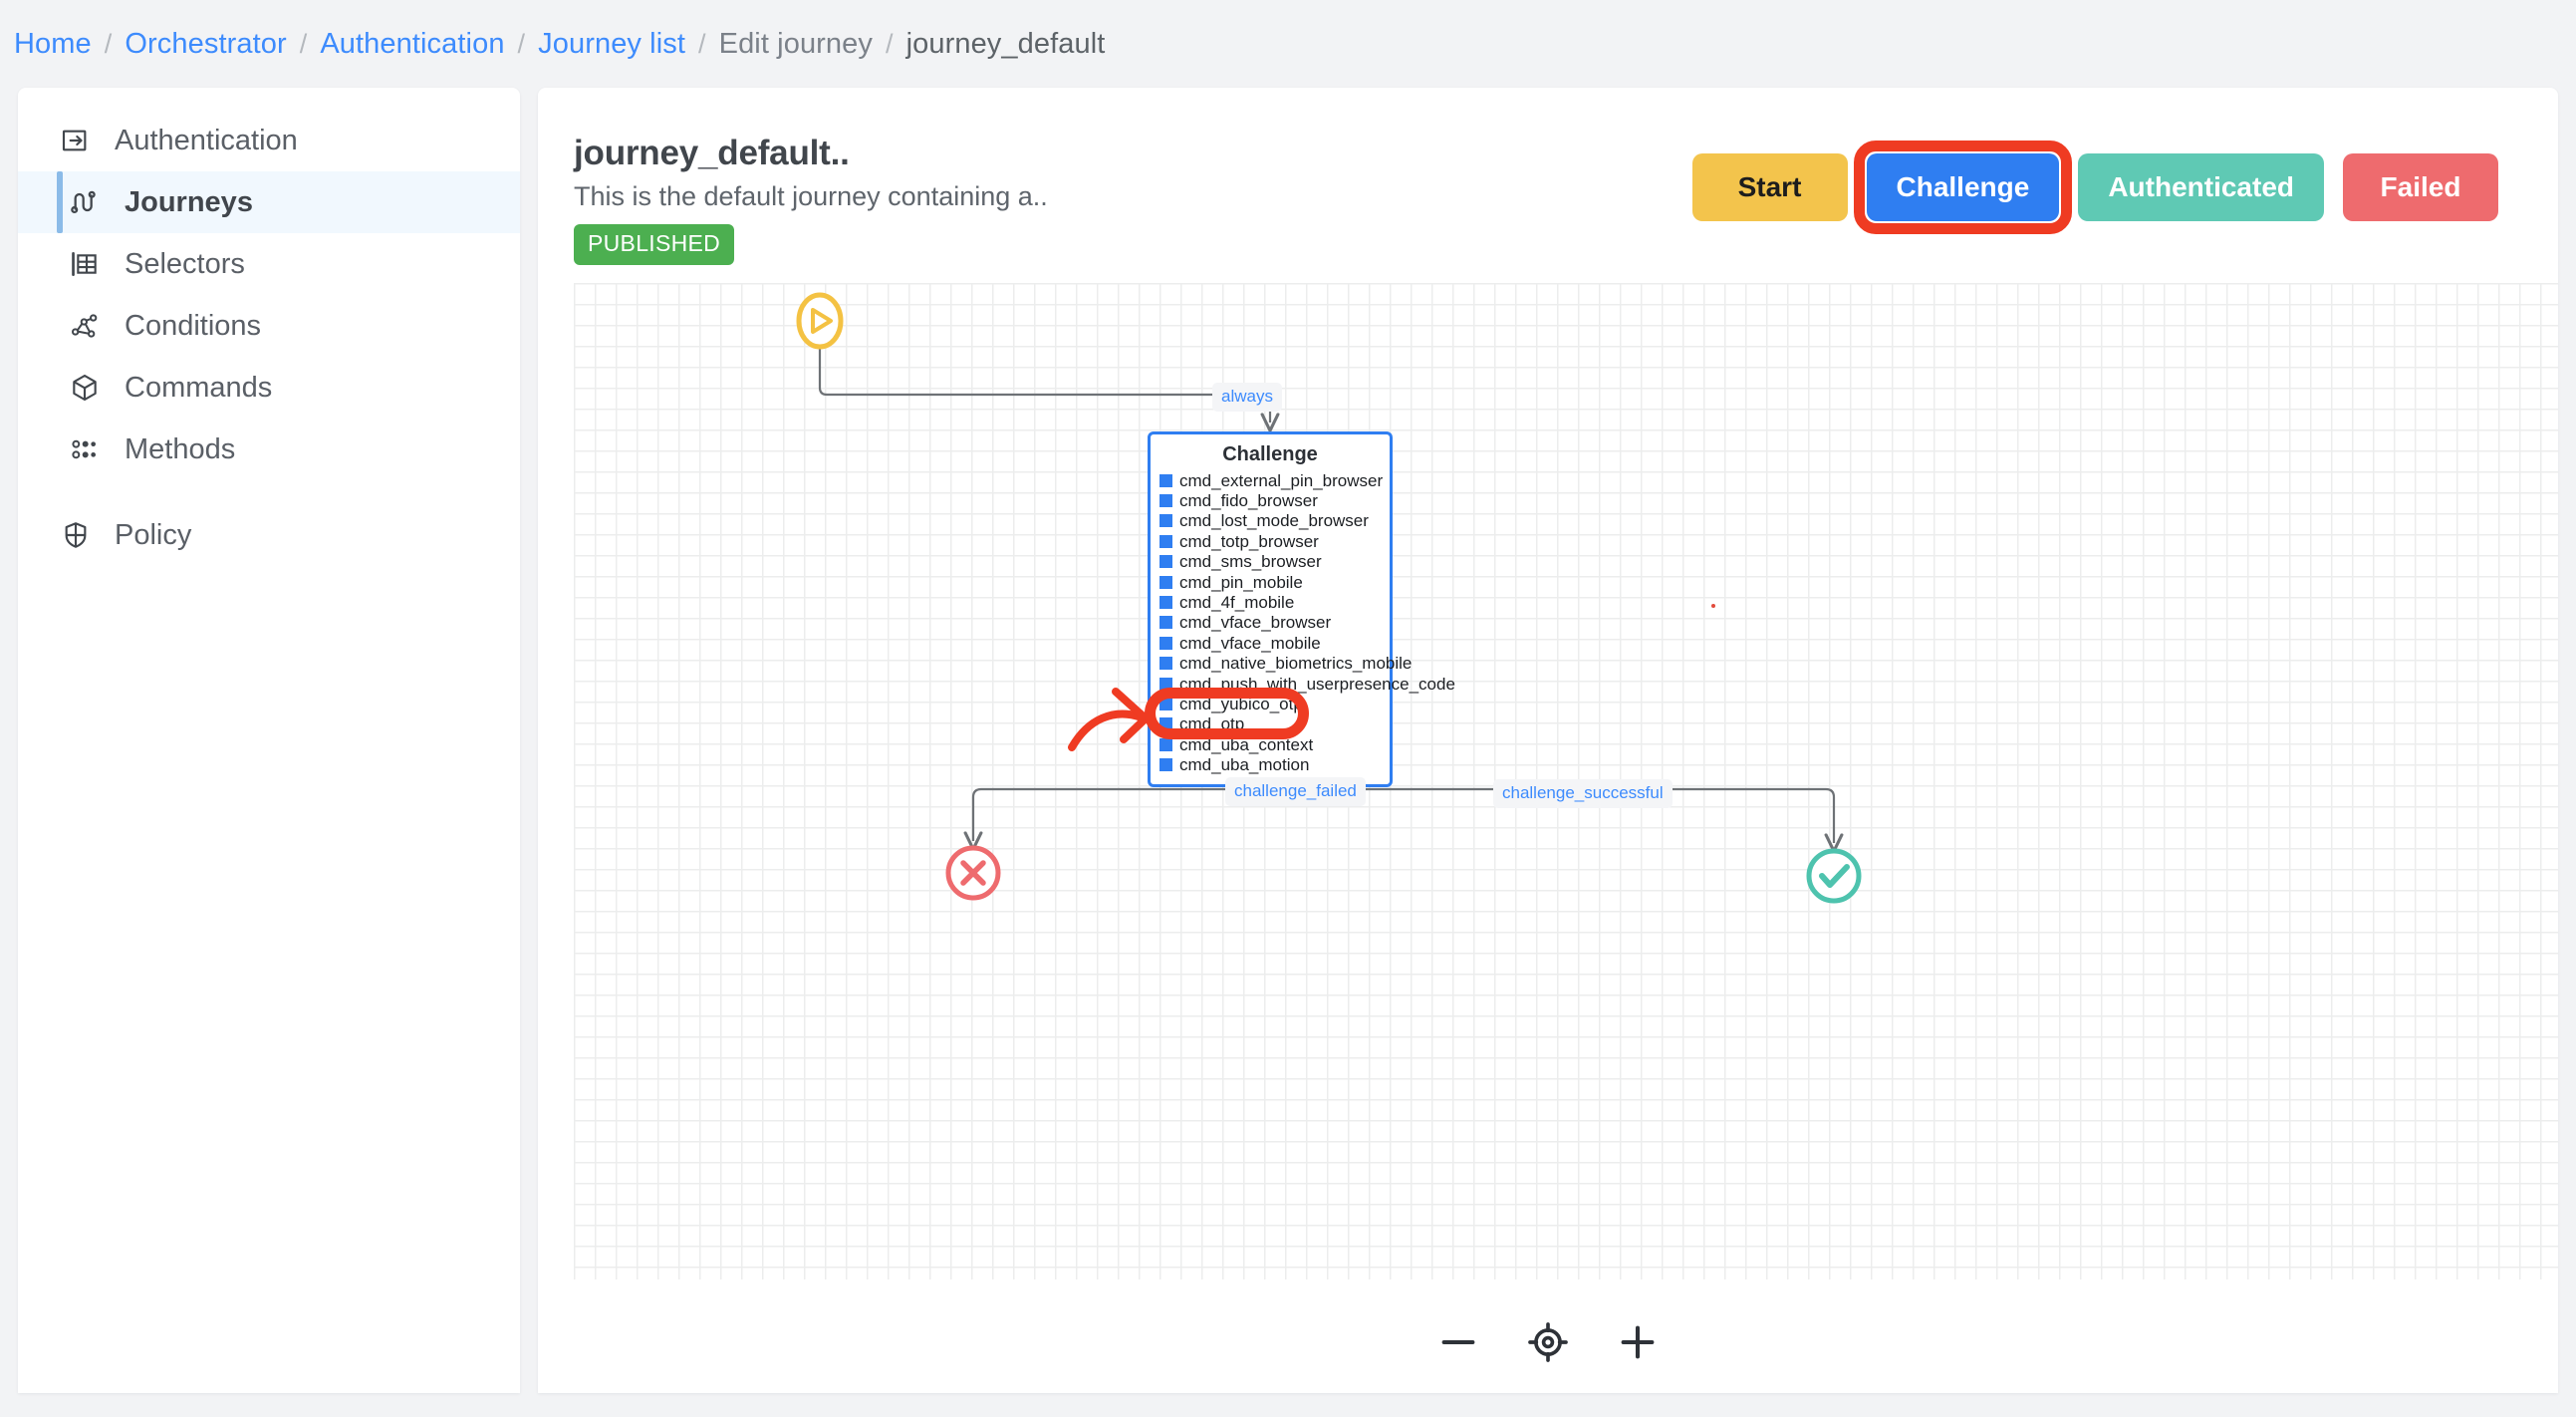  Describe the element at coordinates (1317, 684) in the screenshot. I see `command-label: cmd_push_with_userpresence_code` at that location.